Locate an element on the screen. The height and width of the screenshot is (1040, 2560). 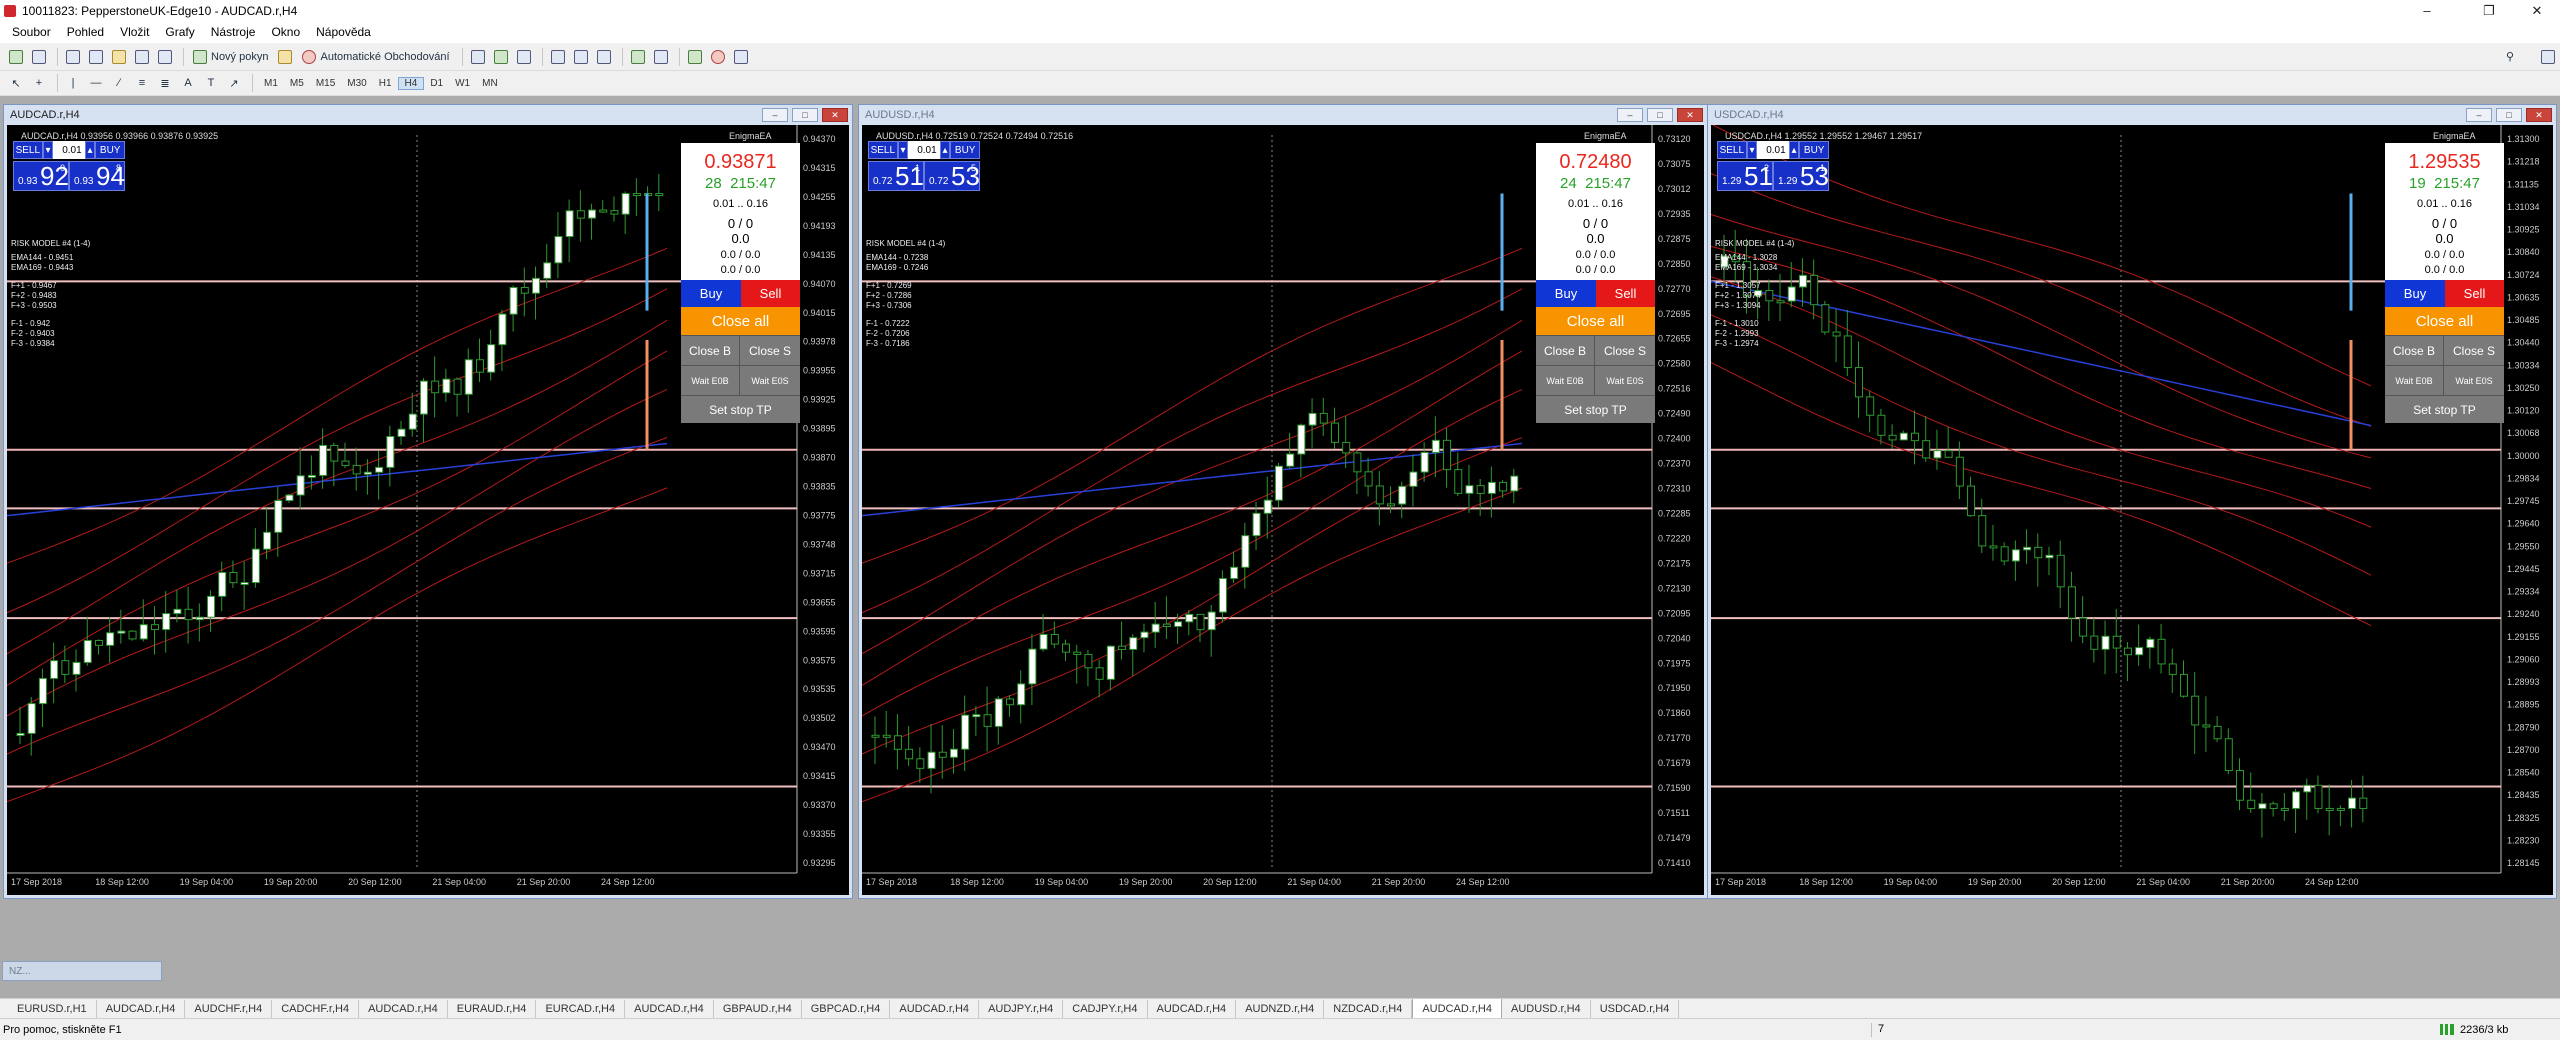
cursor-icon: ↖ is located at coordinates (16, 83).